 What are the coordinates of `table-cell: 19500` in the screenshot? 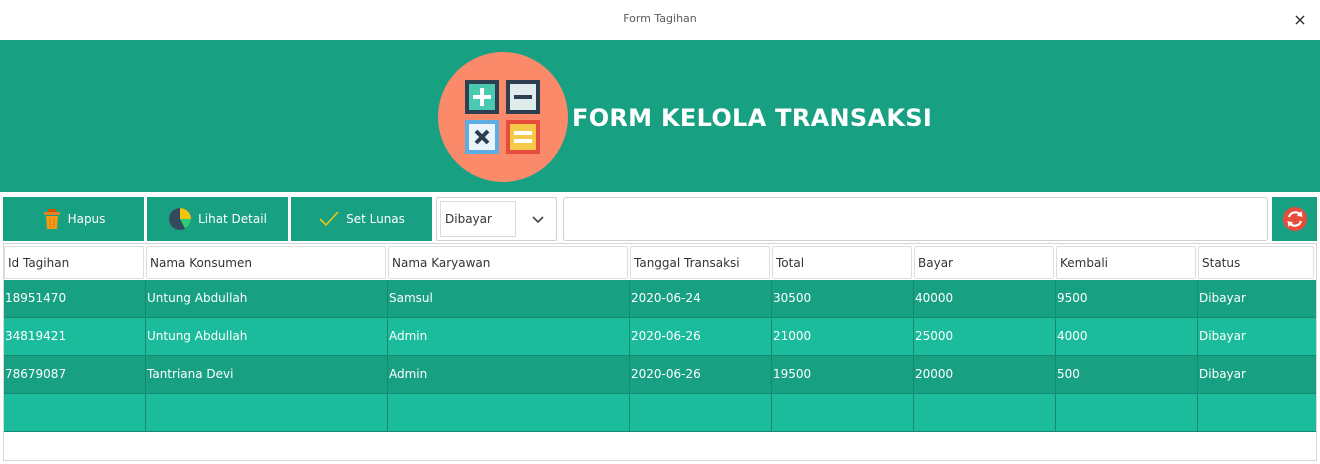 It's located at (843, 374).